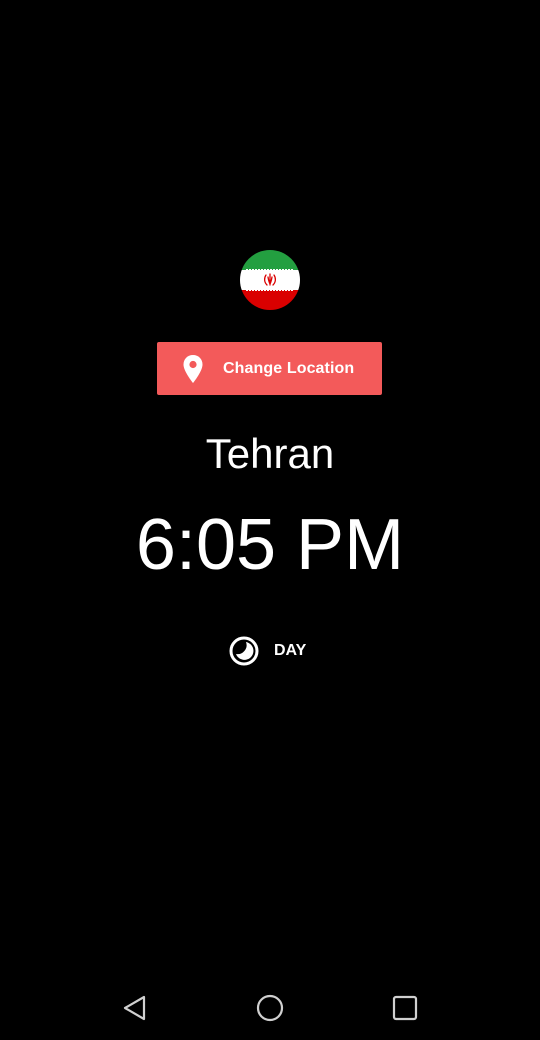  Describe the element at coordinates (135, 1008) in the screenshot. I see `back-triangle-icon` at that location.